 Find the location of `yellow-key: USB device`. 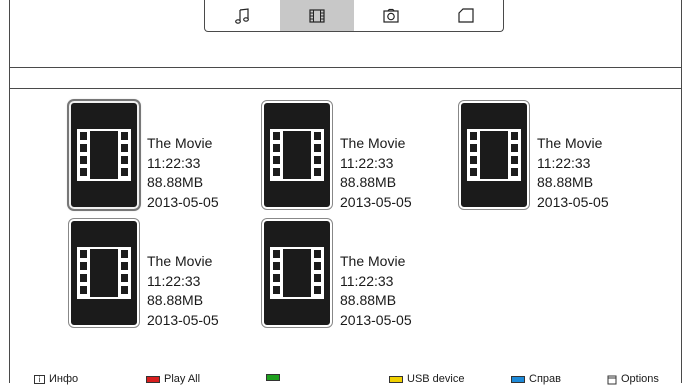

yellow-key: USB device is located at coordinates (426, 379).